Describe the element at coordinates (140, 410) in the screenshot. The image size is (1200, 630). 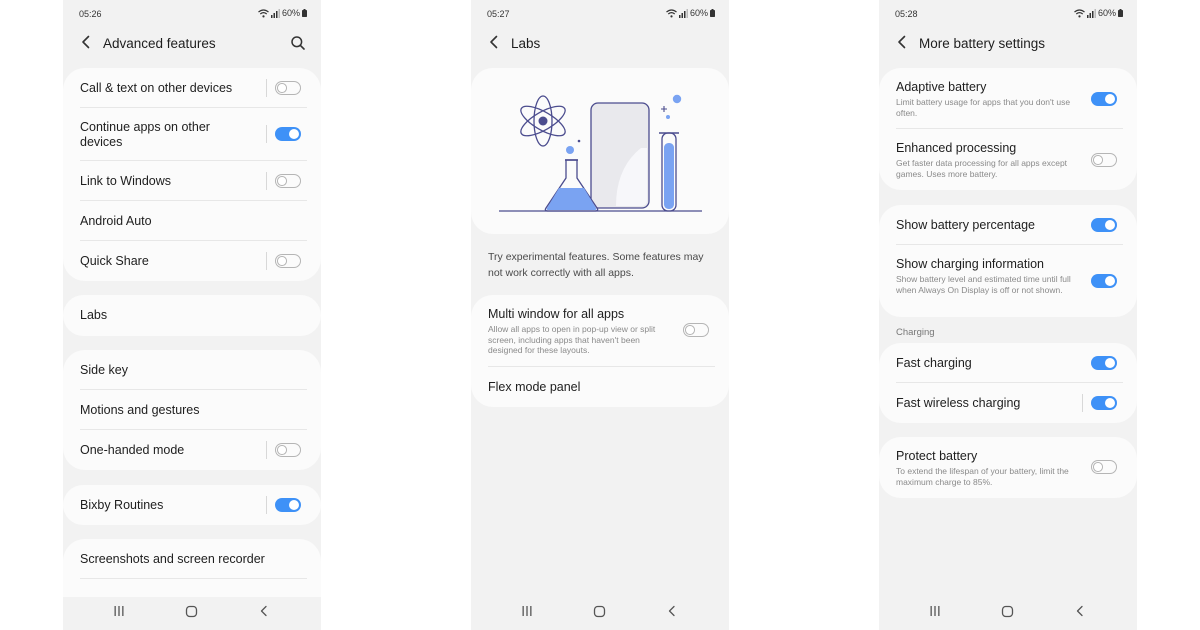
I see `setting-label: Motions and gestures` at that location.